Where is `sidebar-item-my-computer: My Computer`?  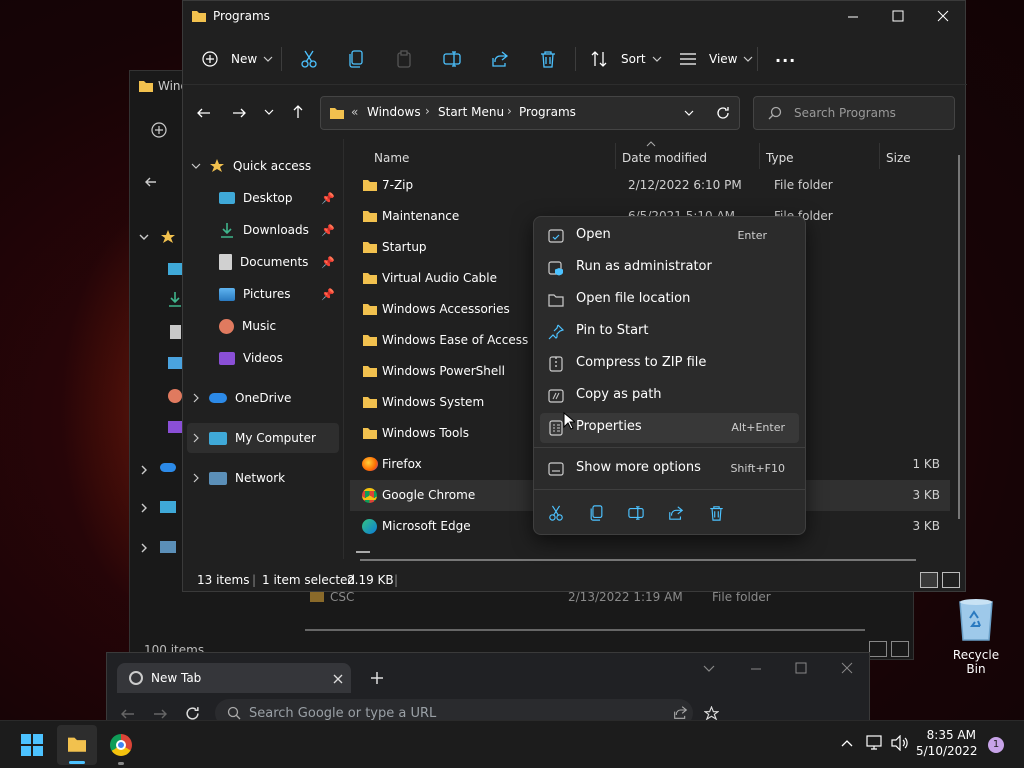
sidebar-item-my-computer: My Computer is located at coordinates (263, 438).